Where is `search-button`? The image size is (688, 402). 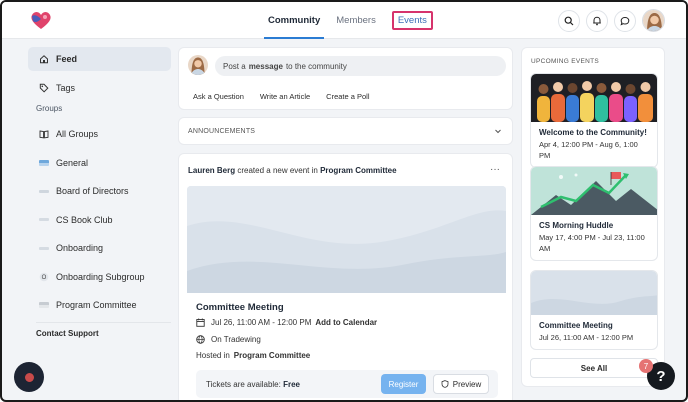
search-button is located at coordinates (569, 21).